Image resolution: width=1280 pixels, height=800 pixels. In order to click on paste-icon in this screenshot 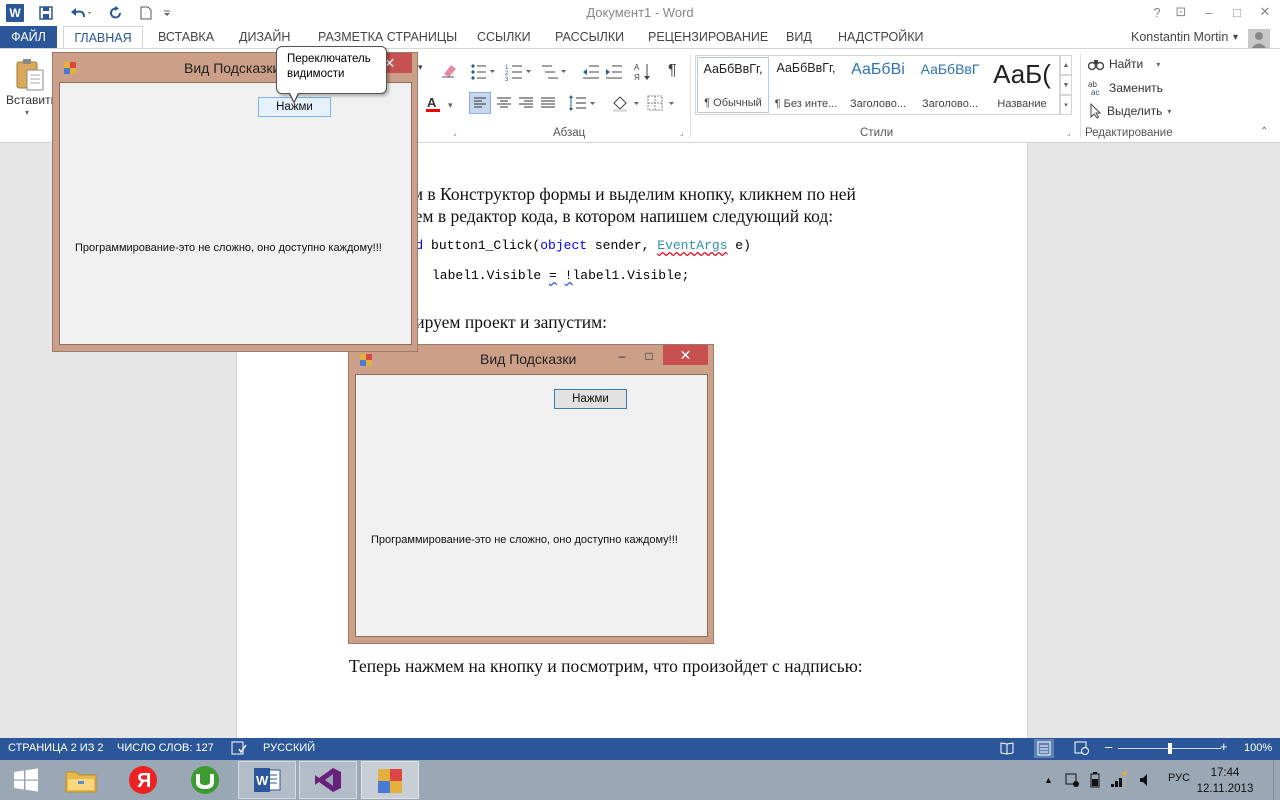, I will do `click(30, 75)`.